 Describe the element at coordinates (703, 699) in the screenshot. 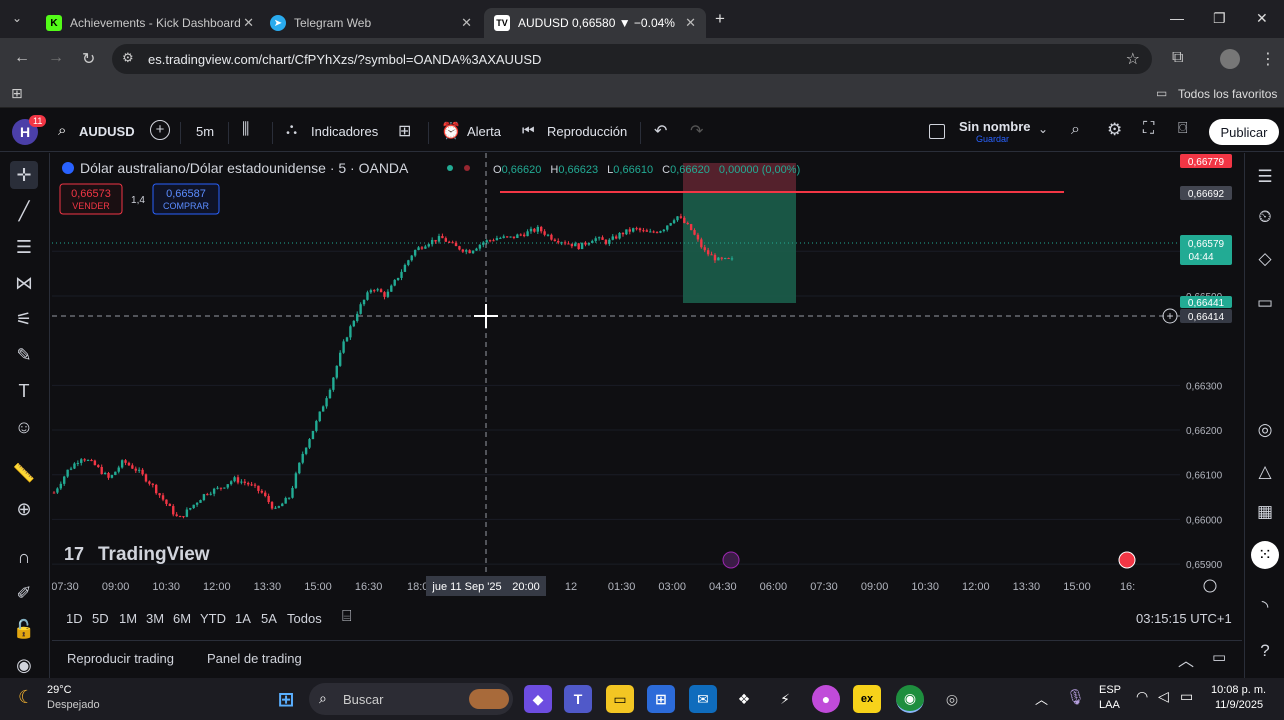

I see `mail-icon: ✉` at that location.